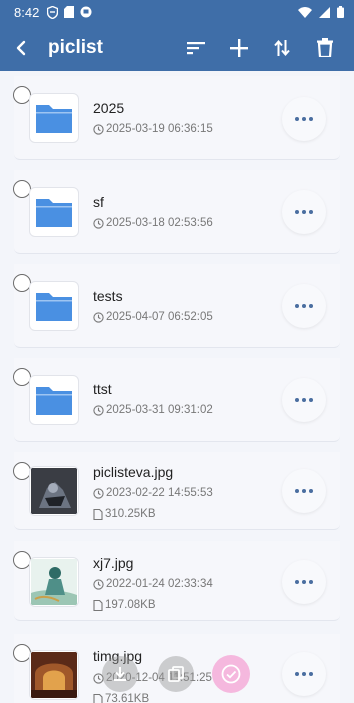  I want to click on file-size: 310.25KB, so click(124, 514).